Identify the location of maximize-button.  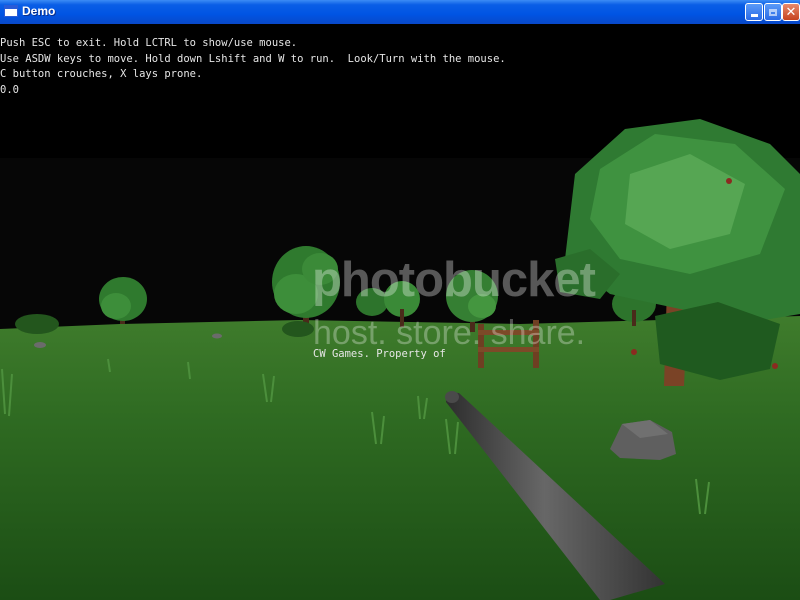
(773, 12).